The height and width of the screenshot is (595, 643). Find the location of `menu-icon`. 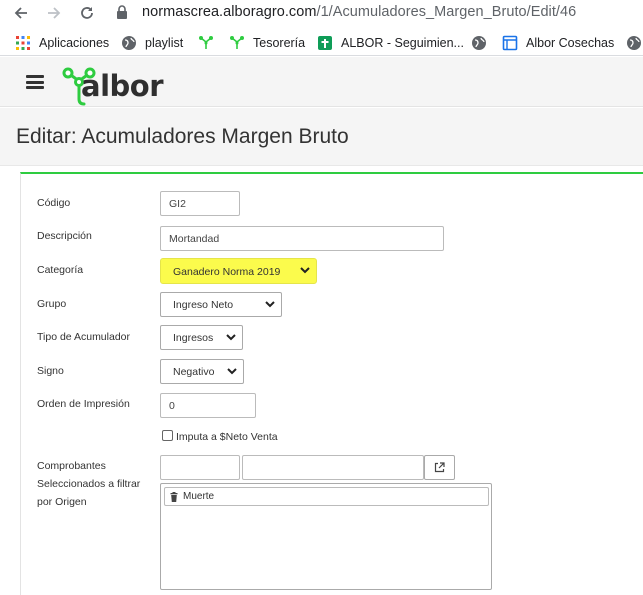

menu-icon is located at coordinates (35, 82).